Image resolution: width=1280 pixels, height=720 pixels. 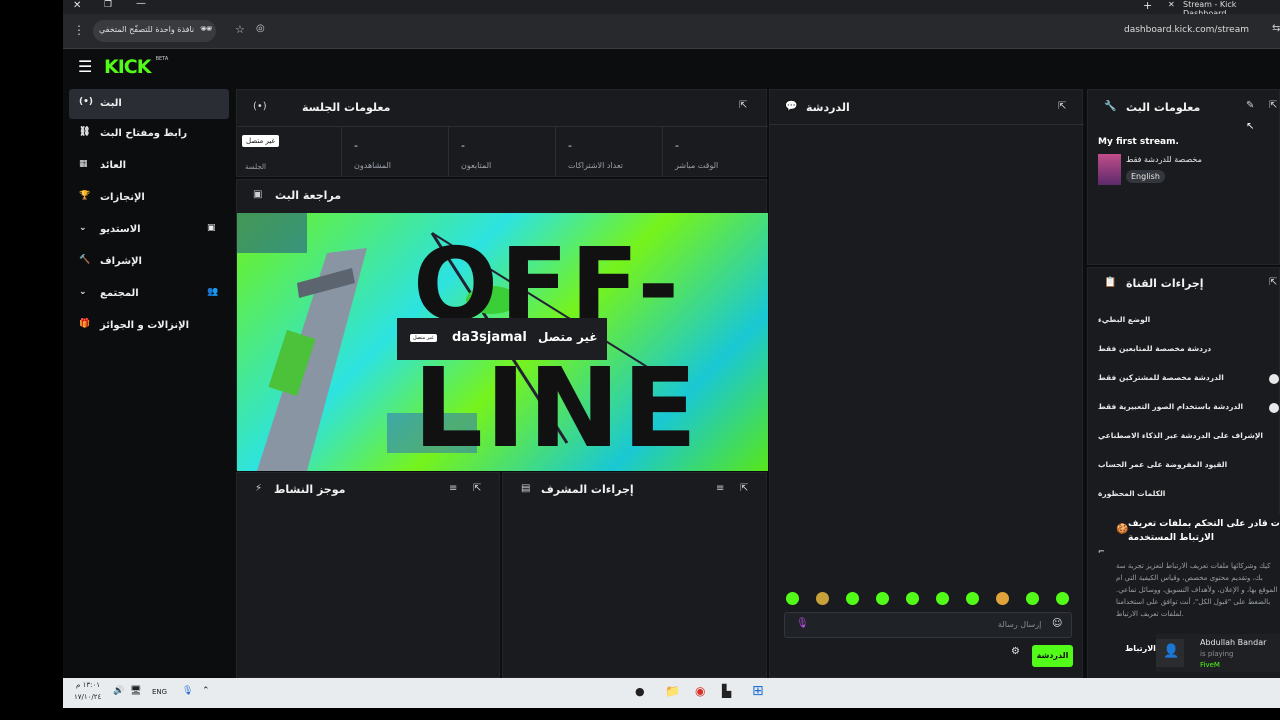 What do you see at coordinates (368, 575) in the screenshot?
I see `activity-panel: موجز النشاط ⚡ ≡ ⇱` at bounding box center [368, 575].